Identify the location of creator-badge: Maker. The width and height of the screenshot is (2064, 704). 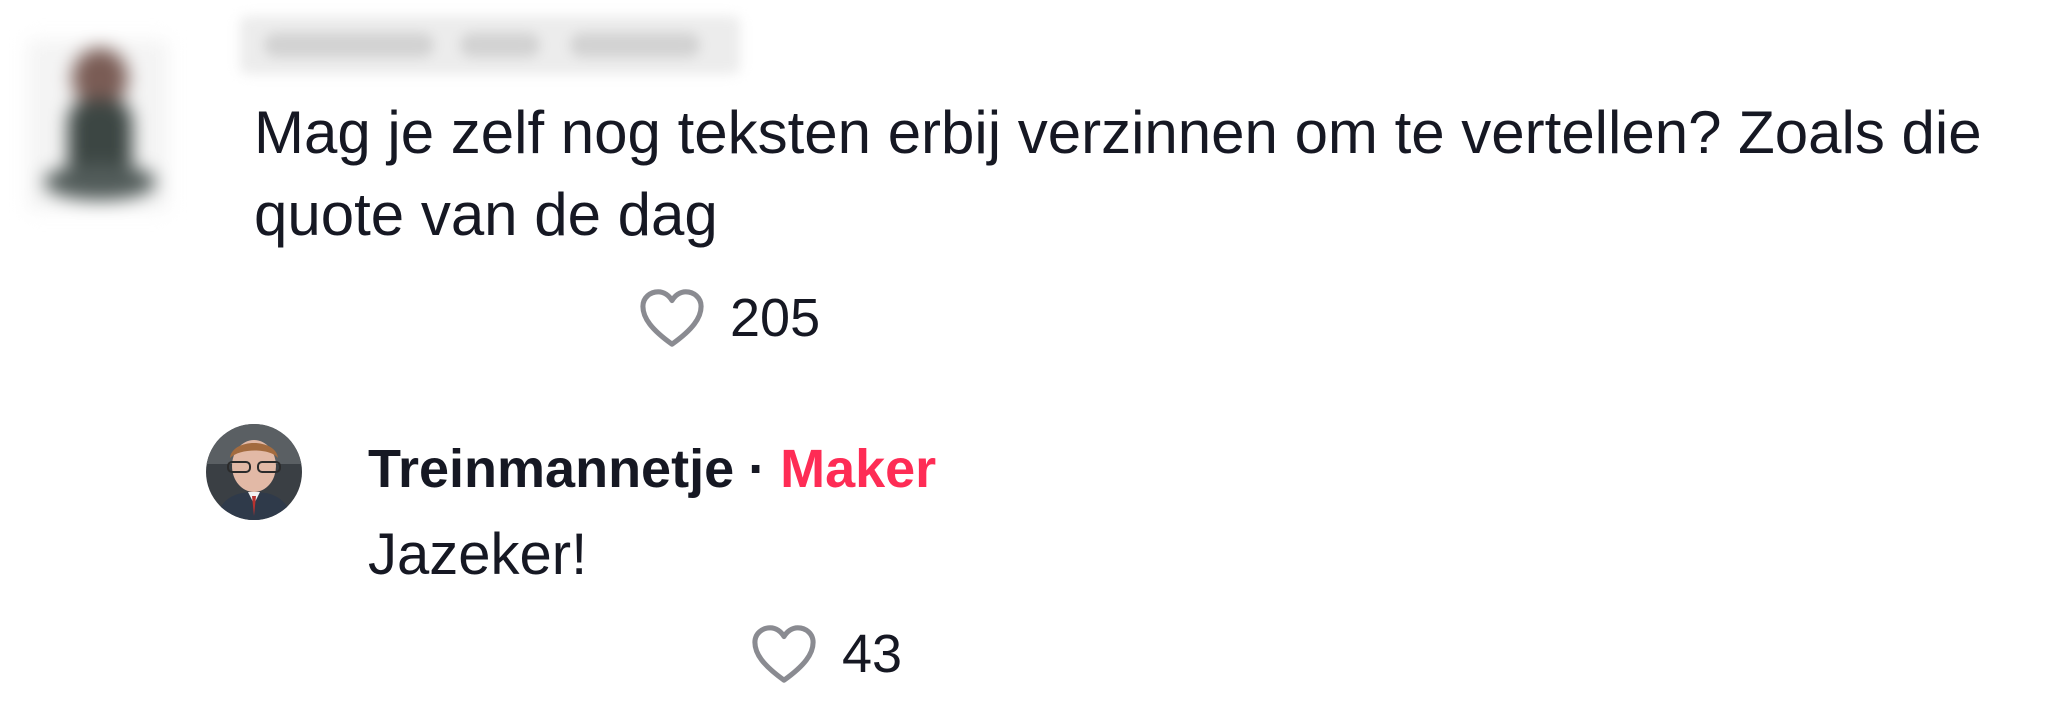
(858, 469).